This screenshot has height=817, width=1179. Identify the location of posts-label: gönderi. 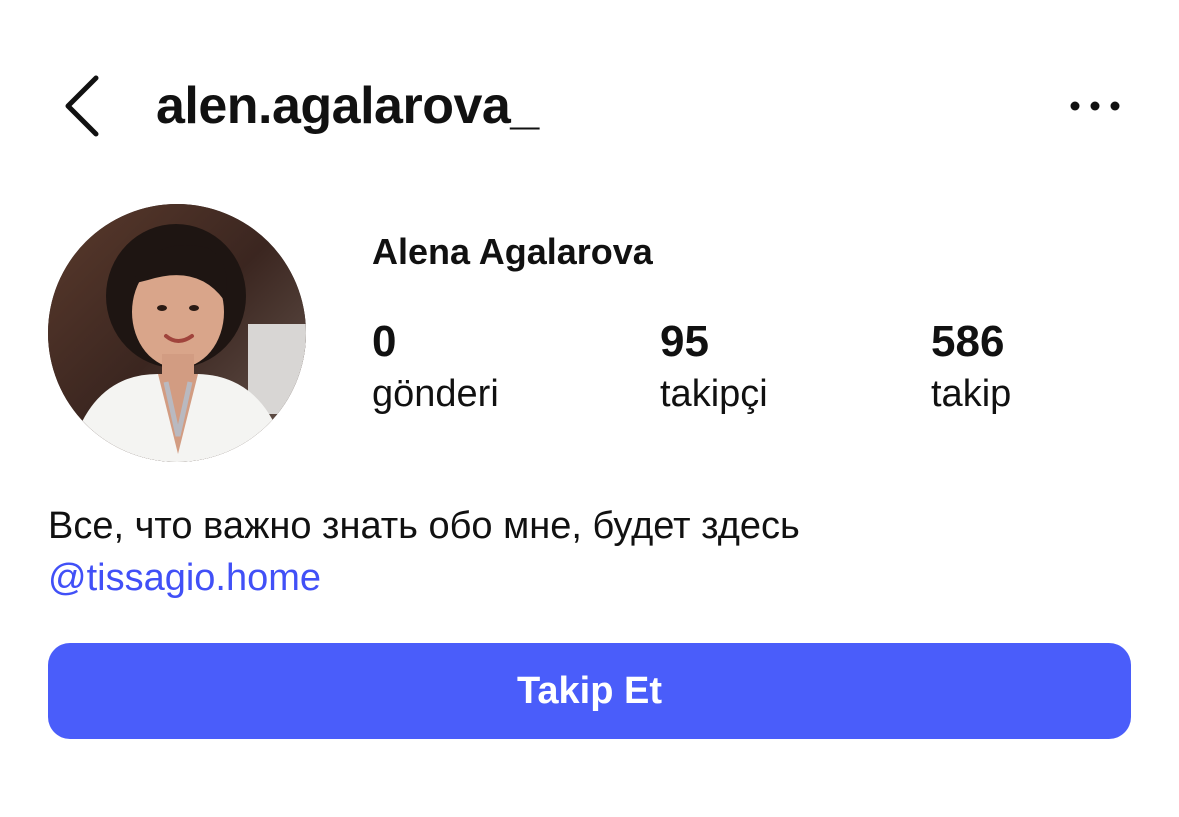
(435, 394).